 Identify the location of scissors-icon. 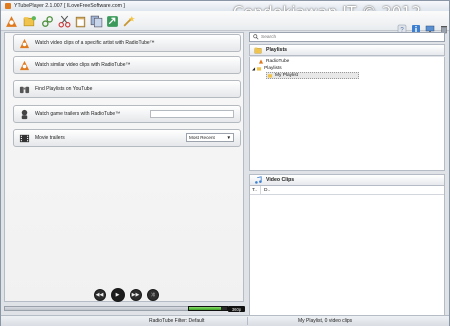
(64, 21).